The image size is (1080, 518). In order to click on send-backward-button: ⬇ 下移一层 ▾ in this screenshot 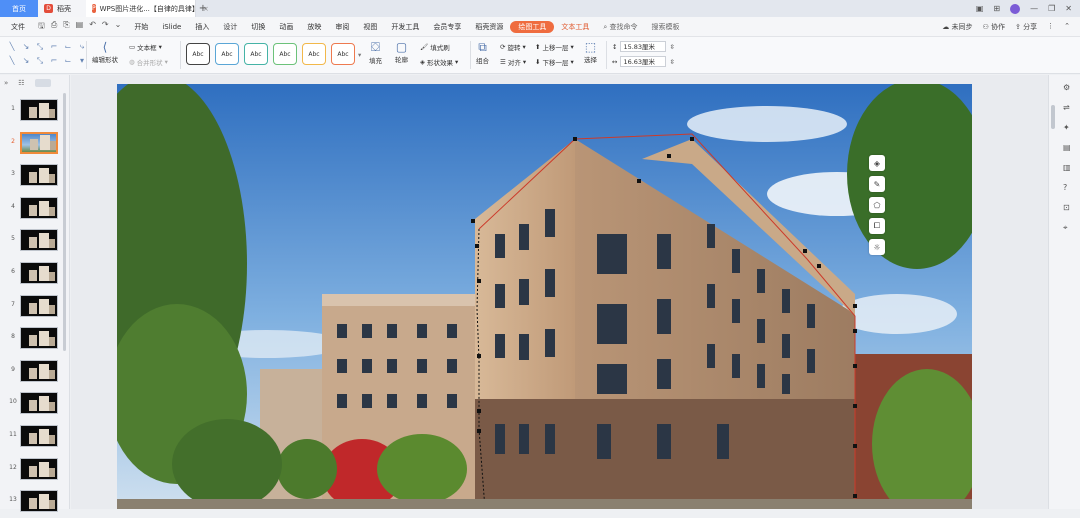, I will do `click(554, 62)`.